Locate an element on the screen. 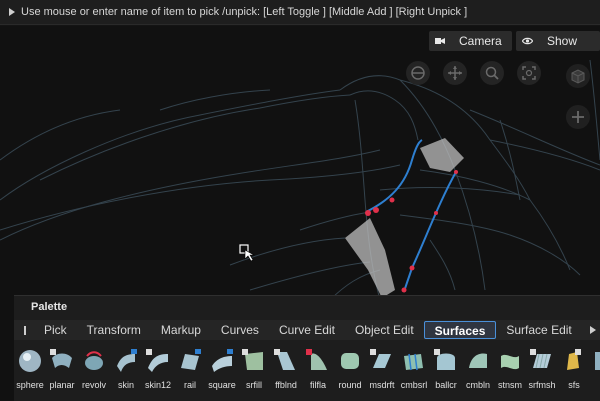  tool-round: round is located at coordinates (350, 372).